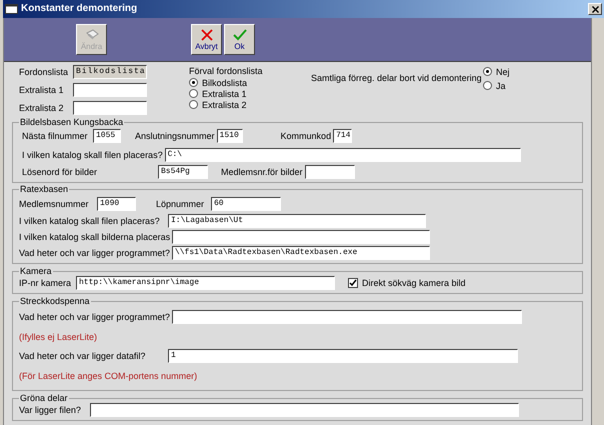  I want to click on close-button, so click(595, 9).